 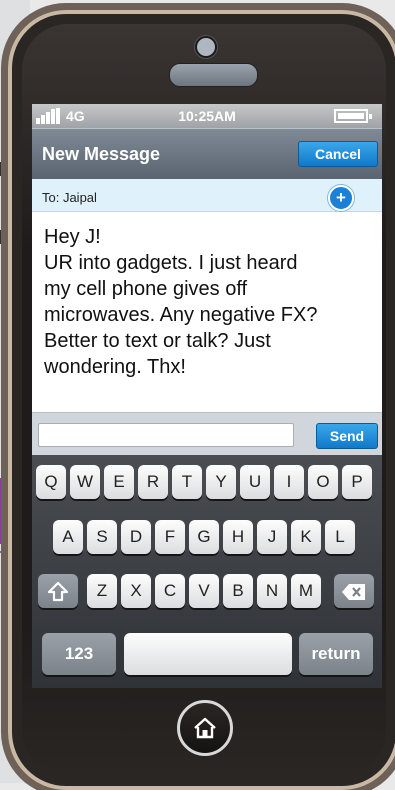 I want to click on home-icon, so click(x=205, y=728).